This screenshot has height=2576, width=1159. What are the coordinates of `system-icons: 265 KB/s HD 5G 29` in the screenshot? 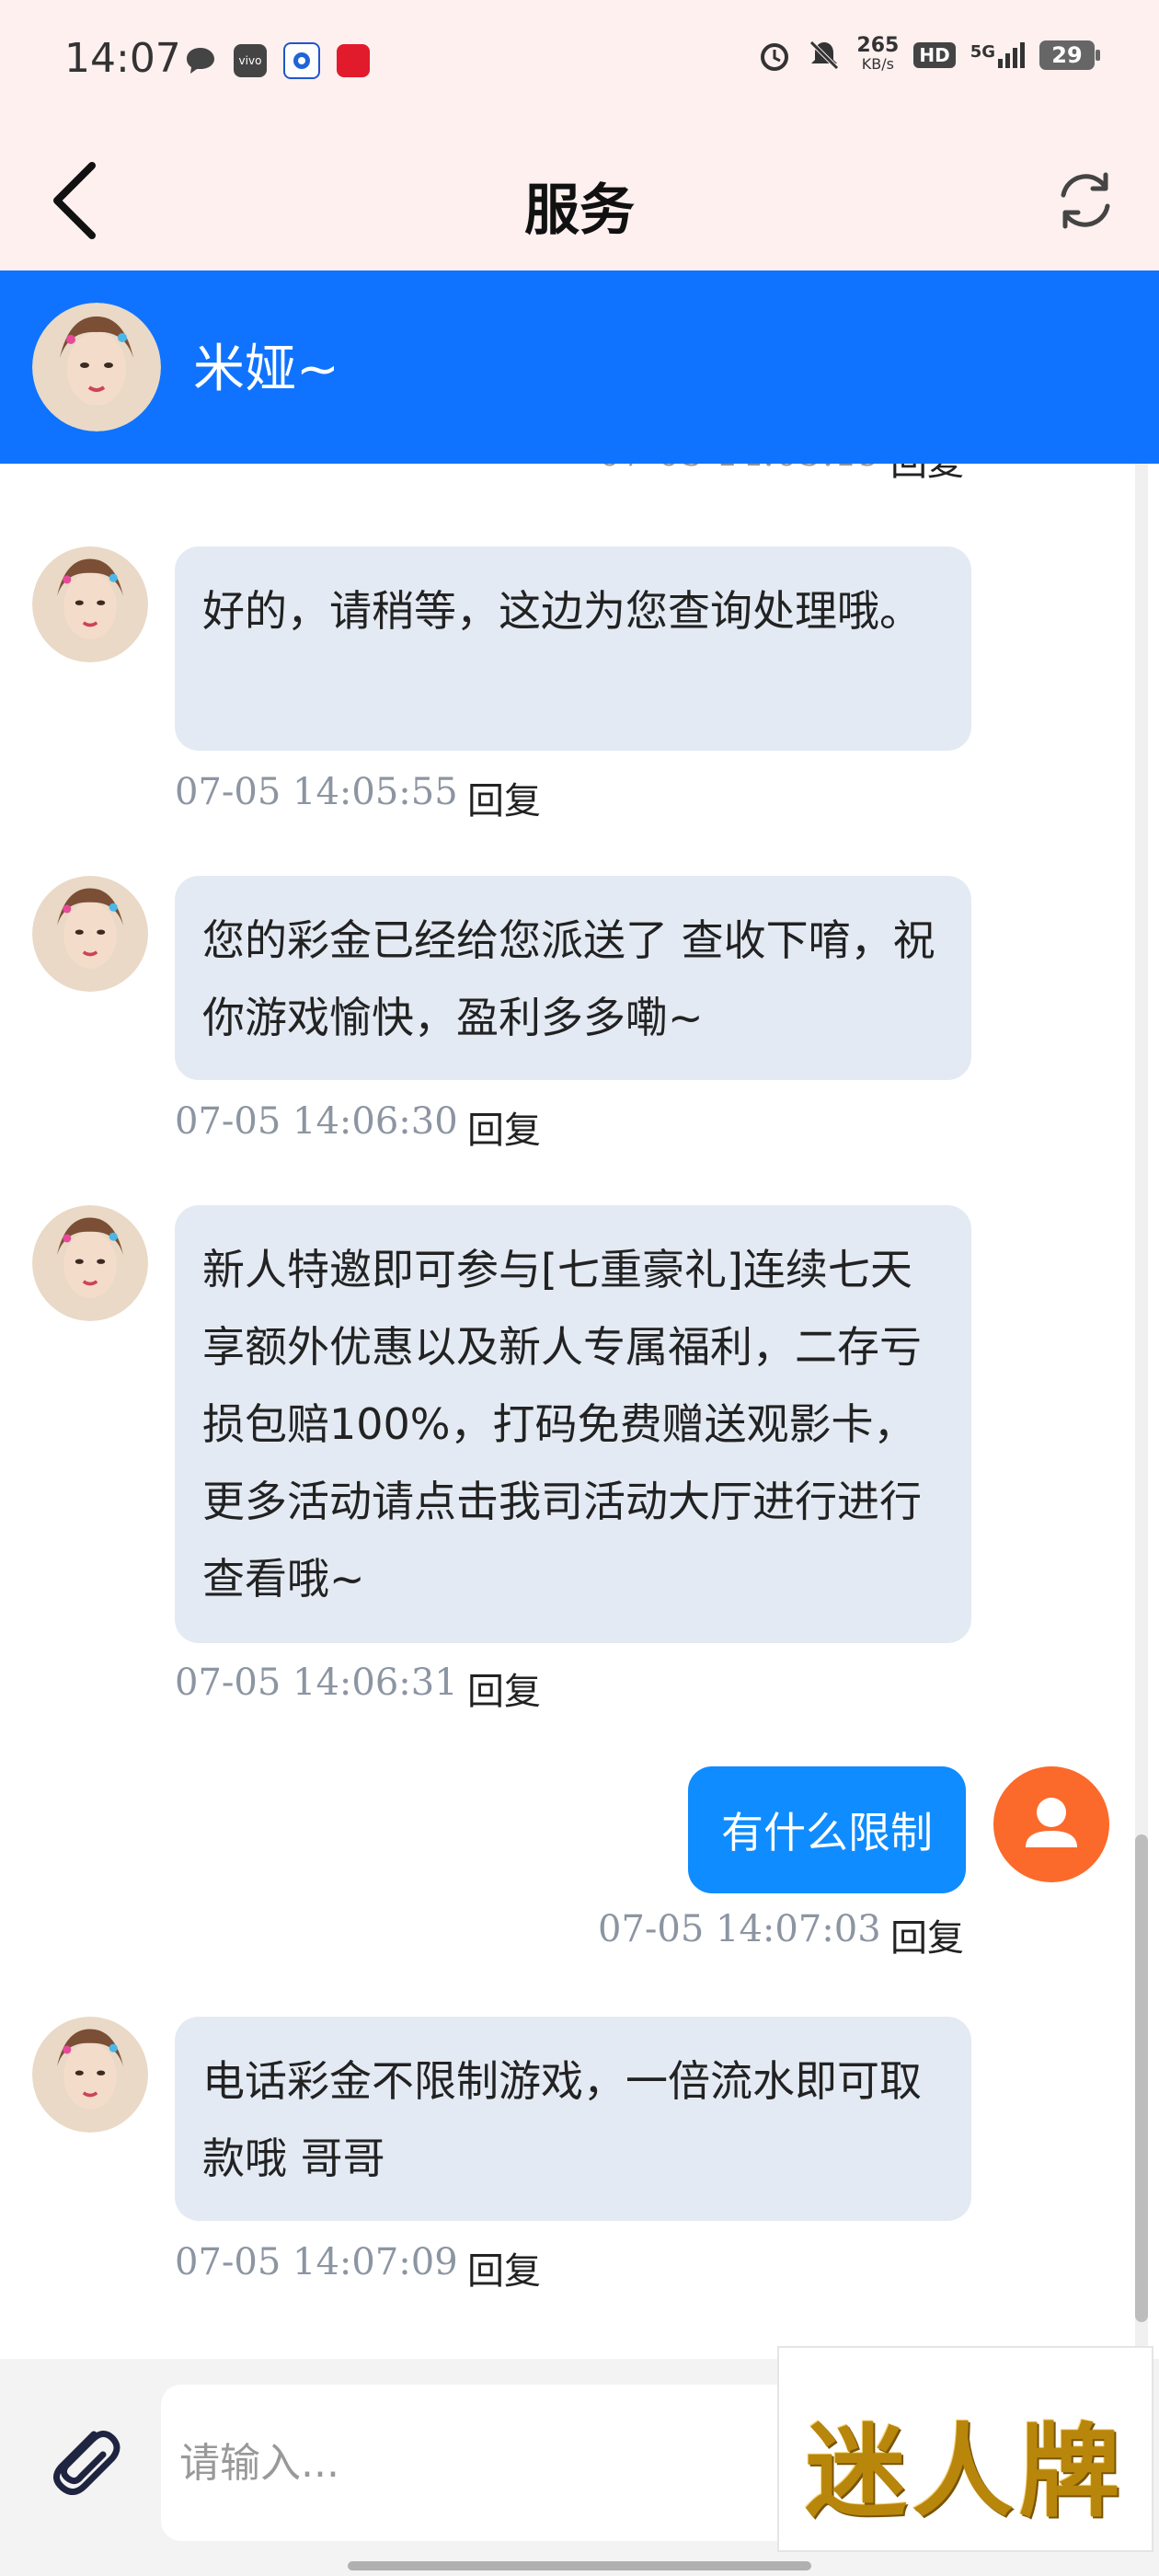 It's located at (928, 54).